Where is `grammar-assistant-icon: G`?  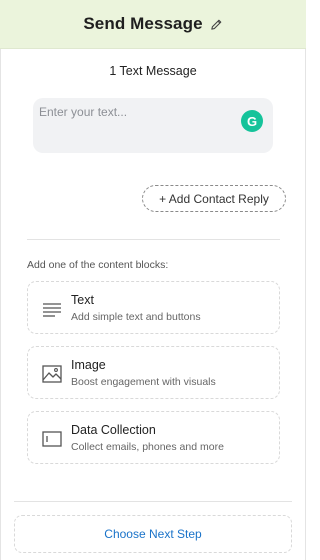 grammar-assistant-icon: G is located at coordinates (252, 121).